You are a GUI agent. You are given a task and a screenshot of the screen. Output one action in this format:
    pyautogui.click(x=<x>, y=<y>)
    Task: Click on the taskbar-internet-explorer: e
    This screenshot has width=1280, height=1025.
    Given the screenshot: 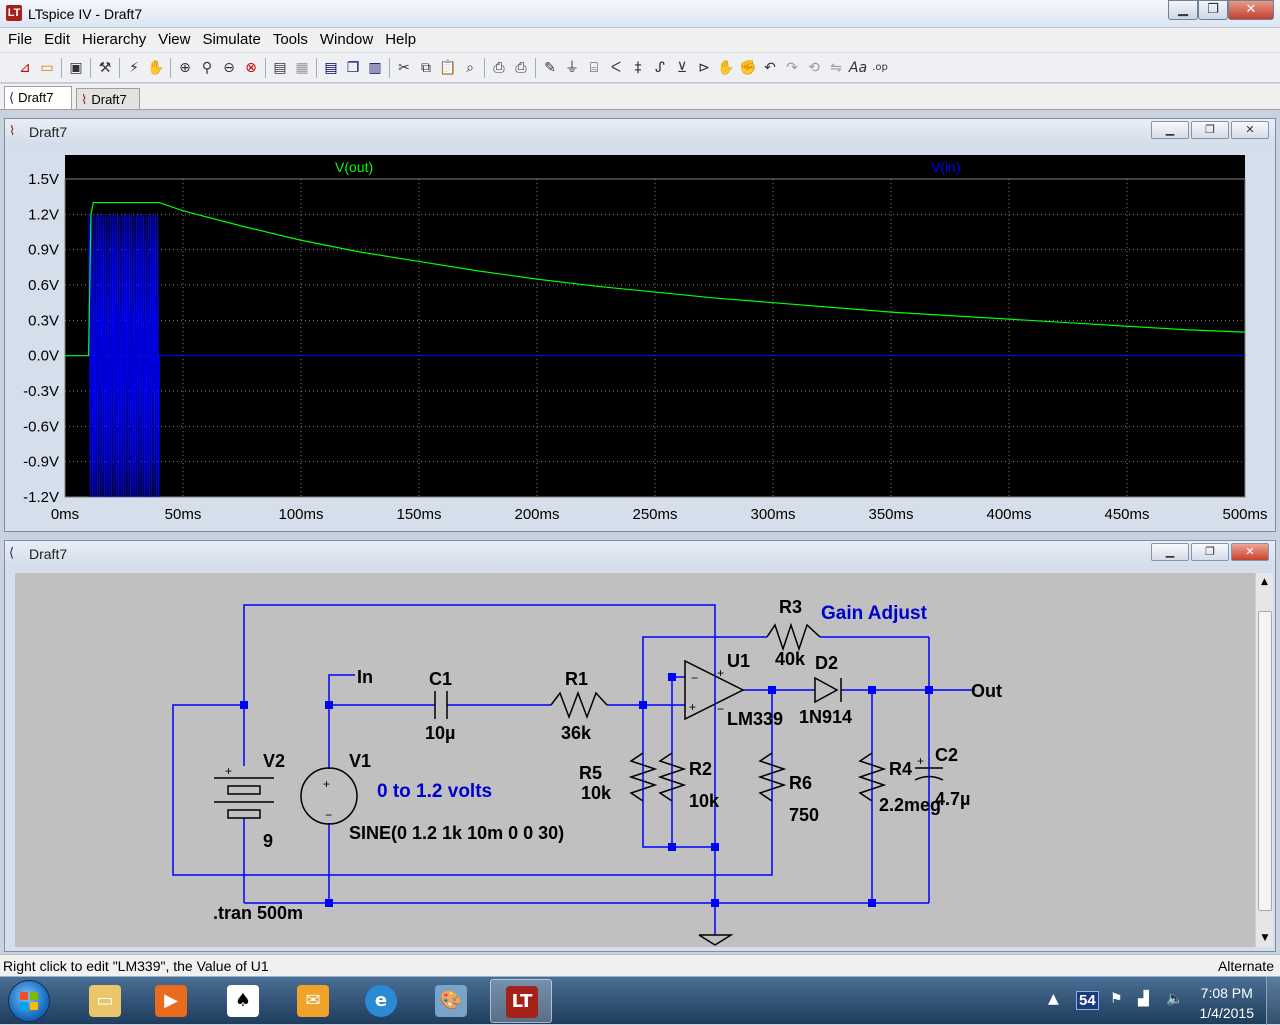 What is the action you would take?
    pyautogui.click(x=381, y=1001)
    